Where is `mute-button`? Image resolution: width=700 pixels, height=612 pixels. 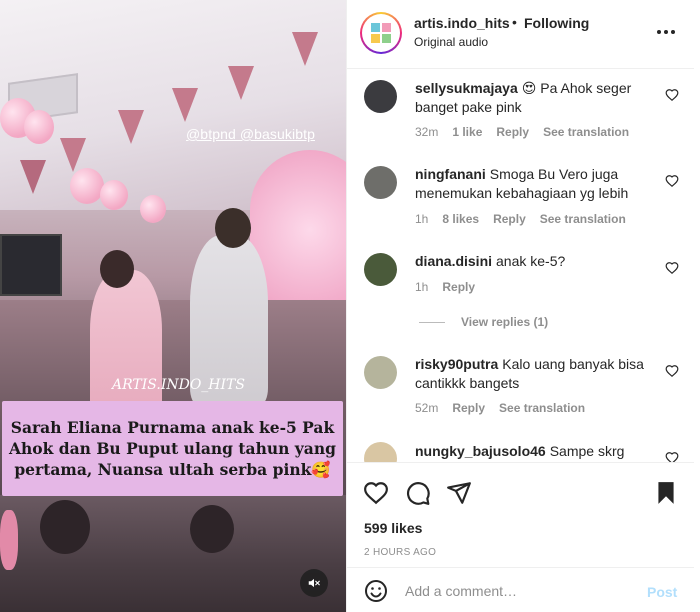
mute-button is located at coordinates (314, 583).